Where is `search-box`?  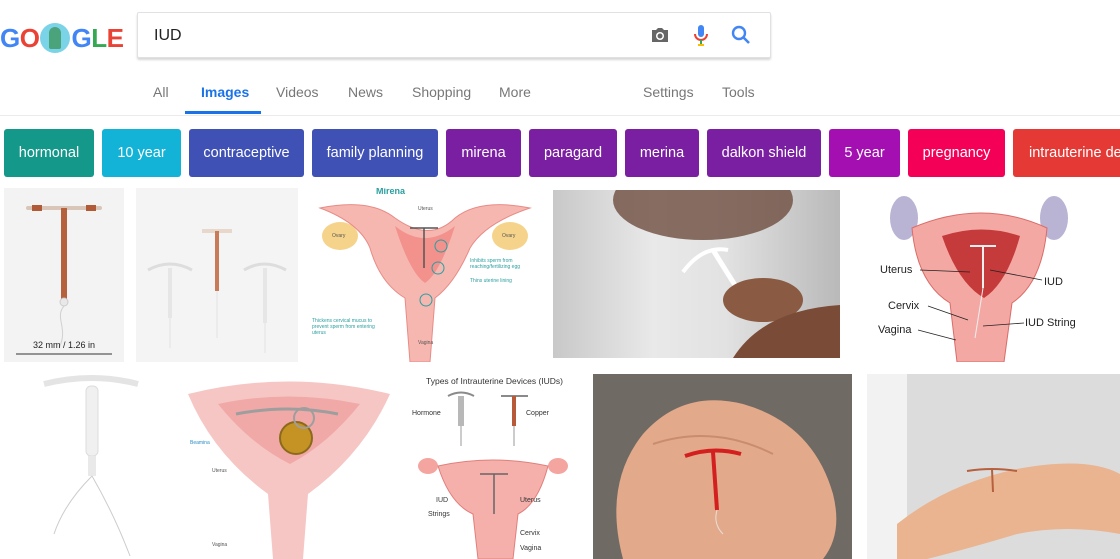
search-box is located at coordinates (454, 35).